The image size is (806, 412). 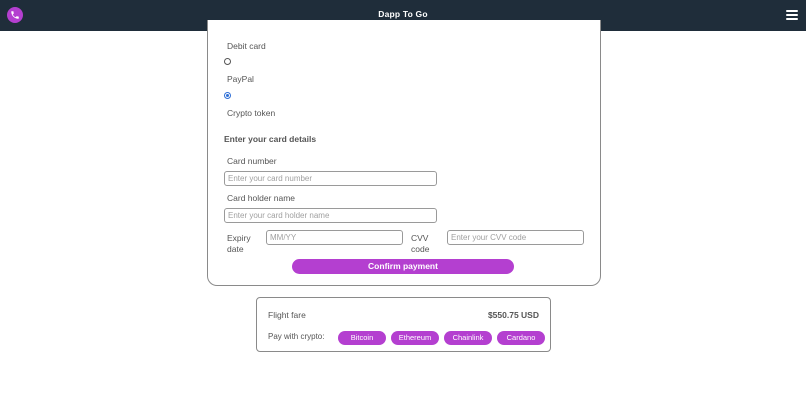 What do you see at coordinates (334, 237) in the screenshot?
I see `expiry-input` at bounding box center [334, 237].